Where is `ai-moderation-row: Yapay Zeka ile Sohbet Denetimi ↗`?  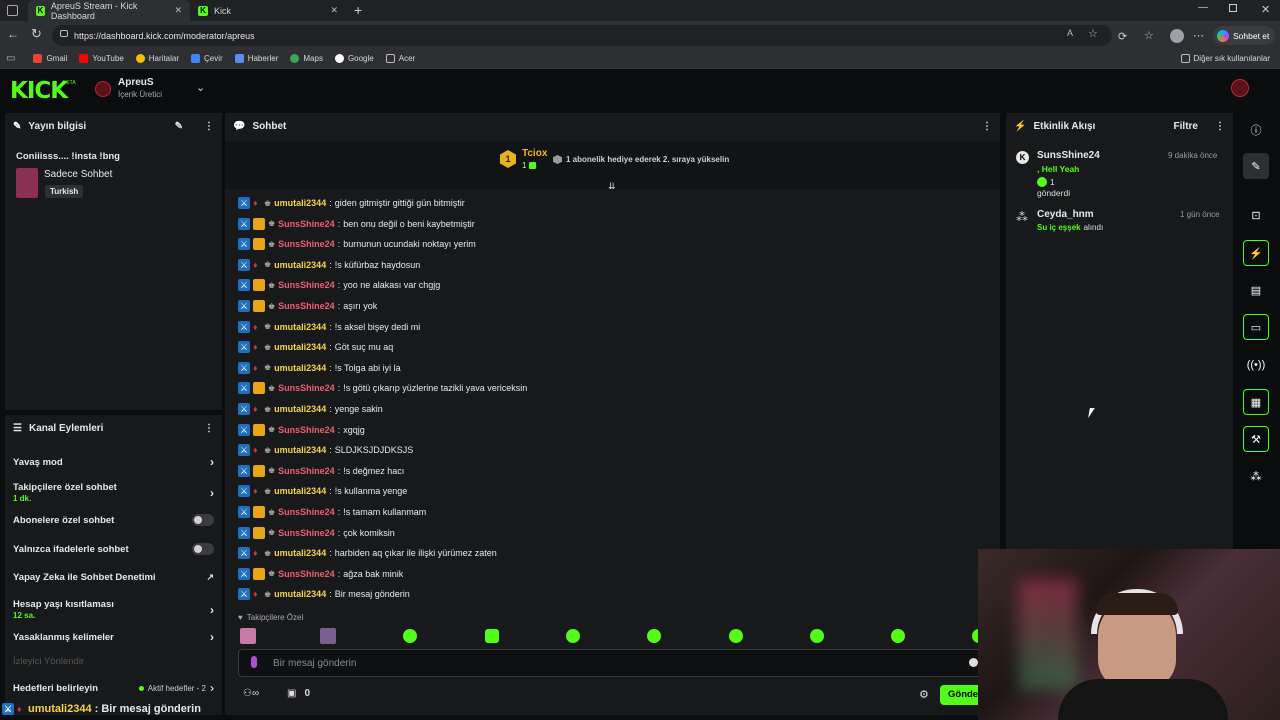
ai-moderation-row: Yapay Zeka ile Sohbet Denetimi ↗ is located at coordinates (113, 577).